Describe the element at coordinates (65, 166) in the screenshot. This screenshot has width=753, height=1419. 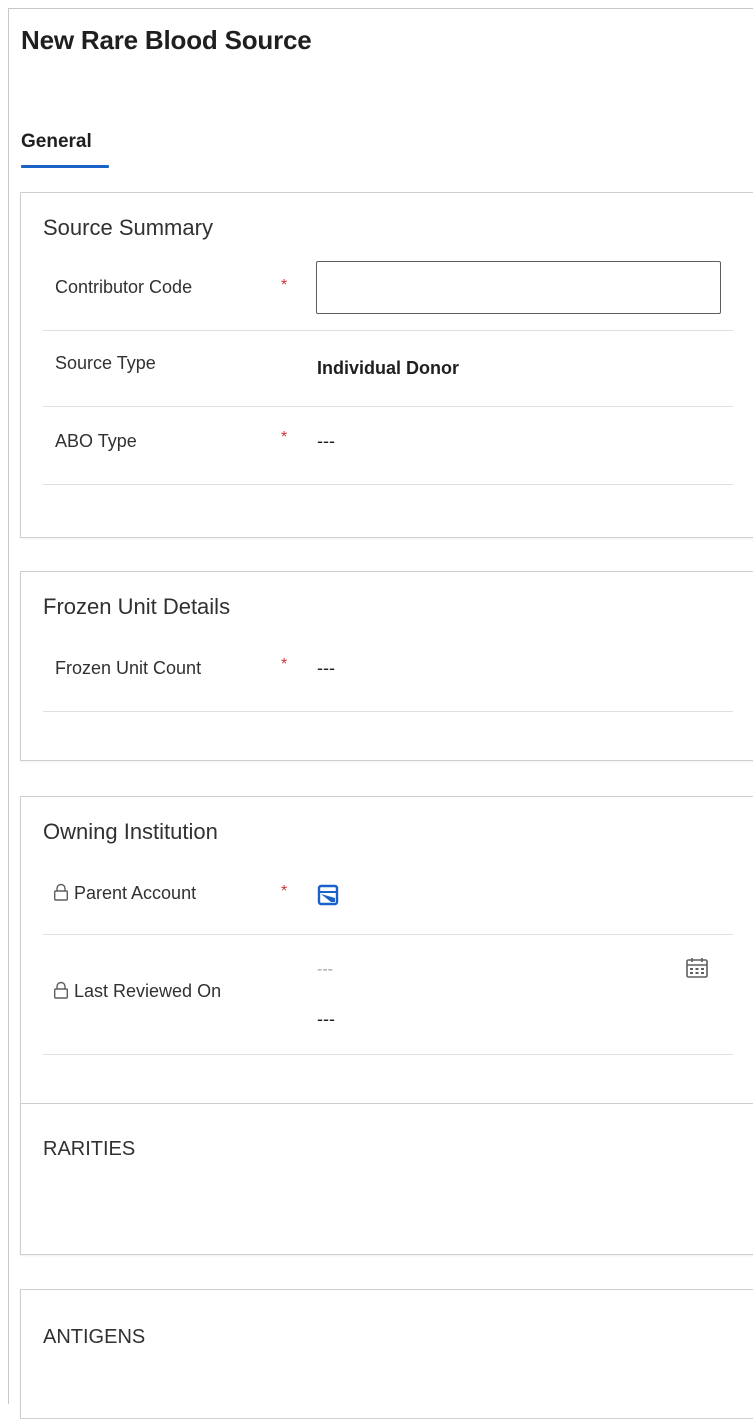
I see `tab-selected-indicator` at that location.